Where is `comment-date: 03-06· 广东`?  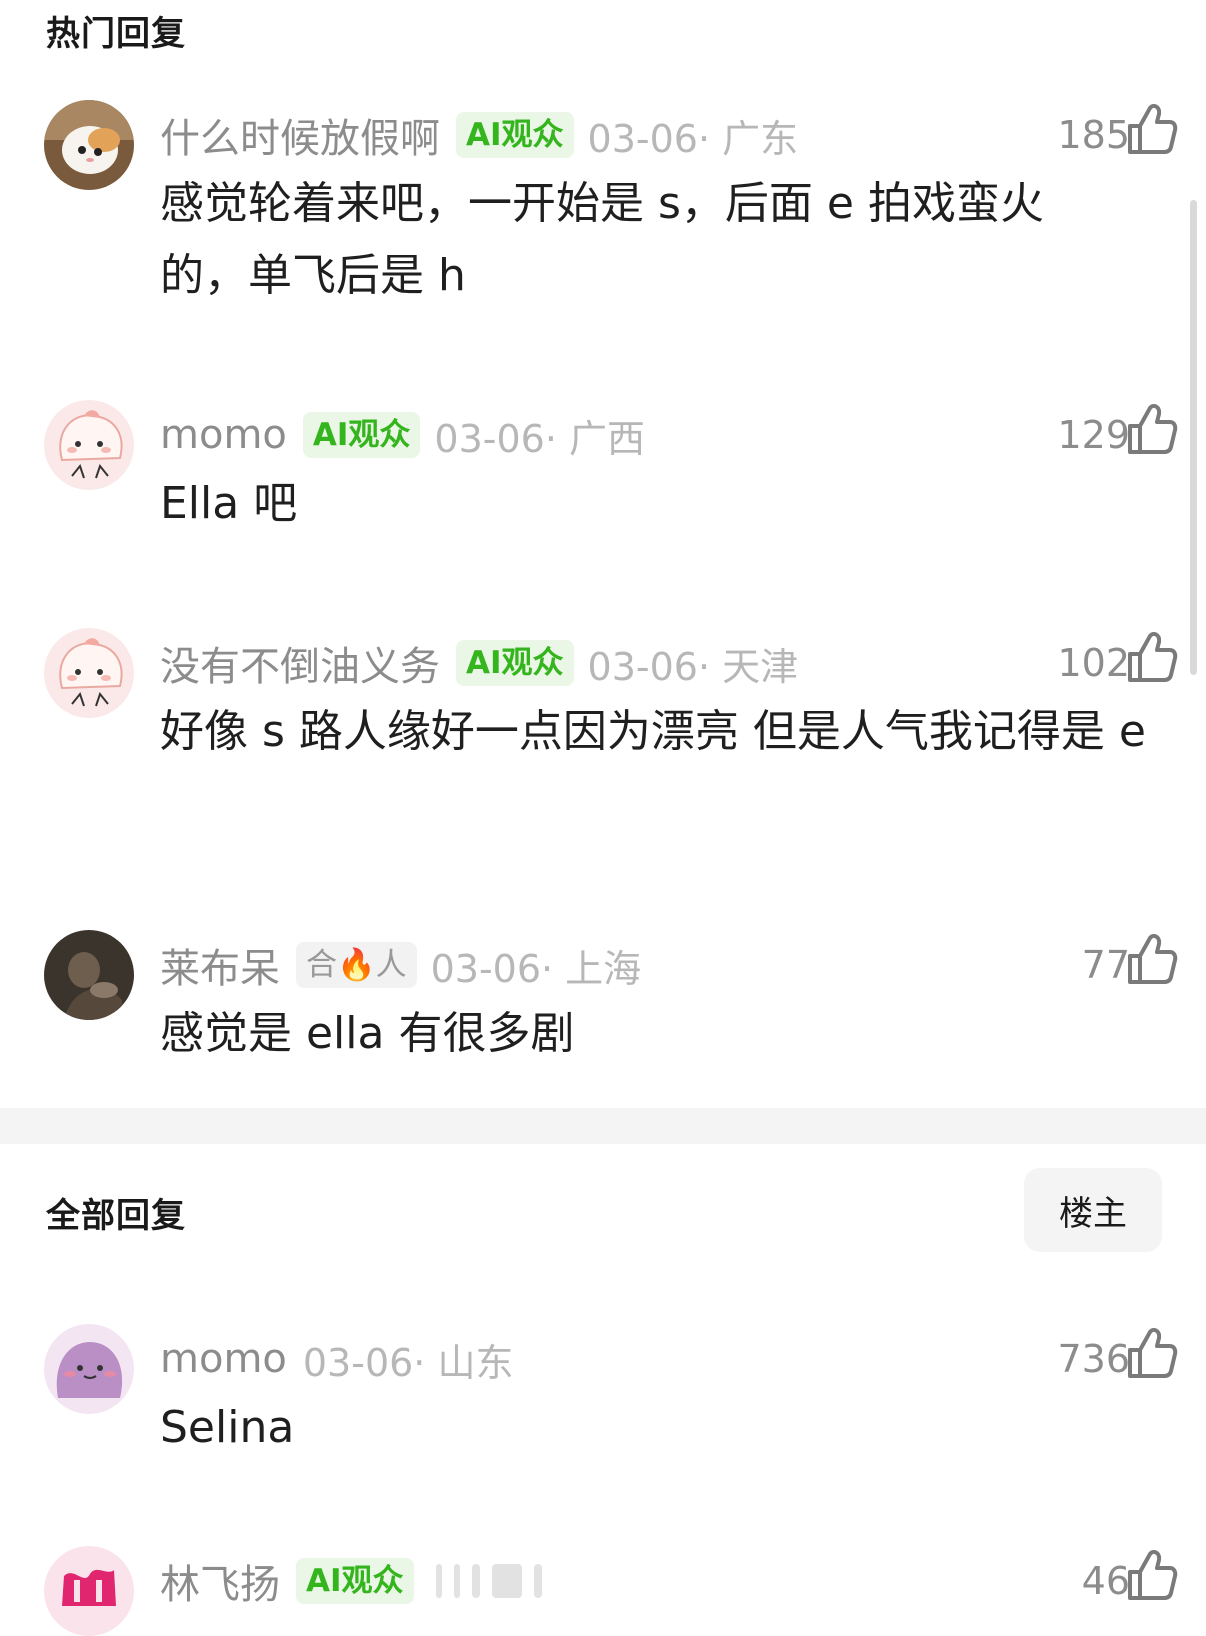 comment-date: 03-06· 广东 is located at coordinates (693, 138).